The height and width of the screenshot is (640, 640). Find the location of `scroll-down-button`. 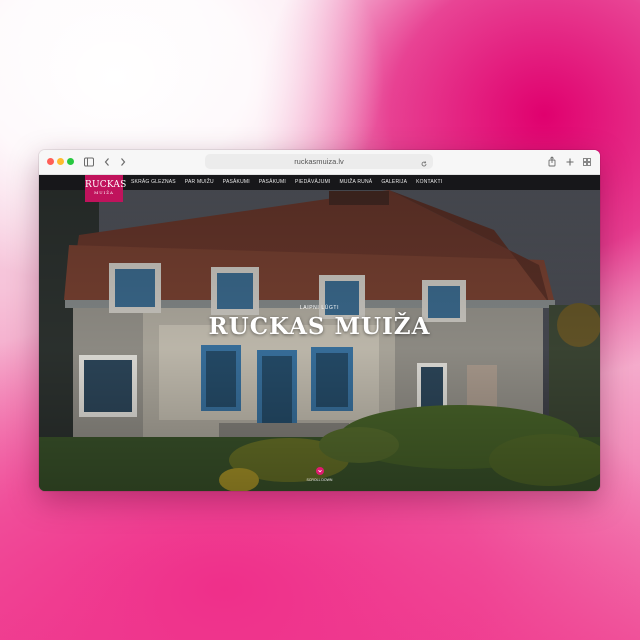

scroll-down-button is located at coordinates (320, 471).